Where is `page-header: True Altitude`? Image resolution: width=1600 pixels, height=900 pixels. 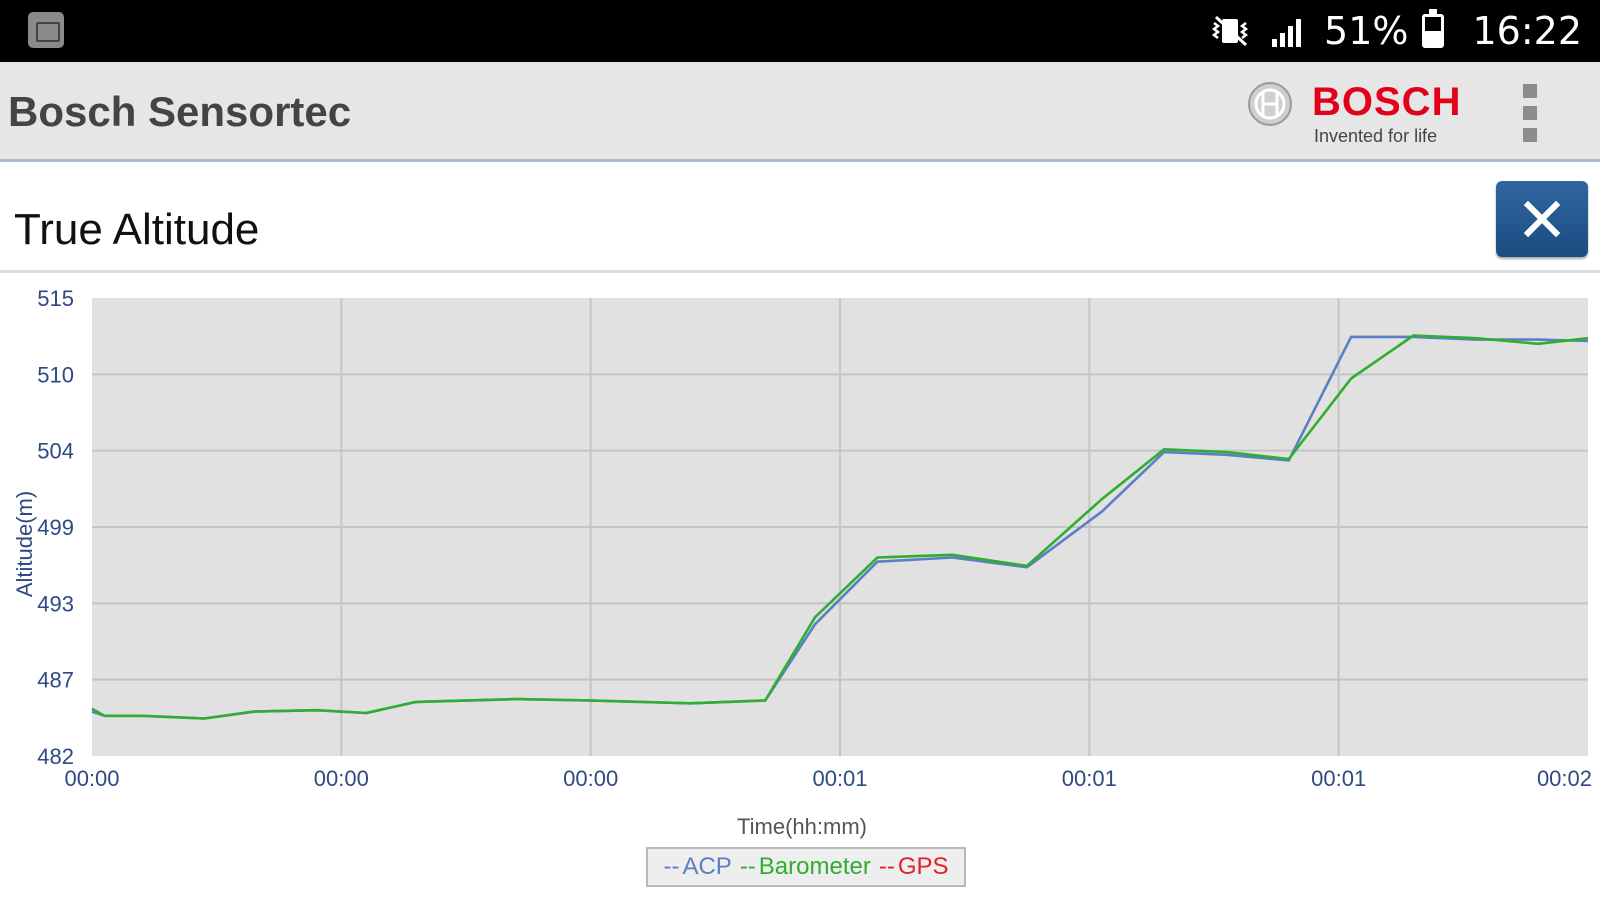
page-header: True Altitude is located at coordinates (800, 219).